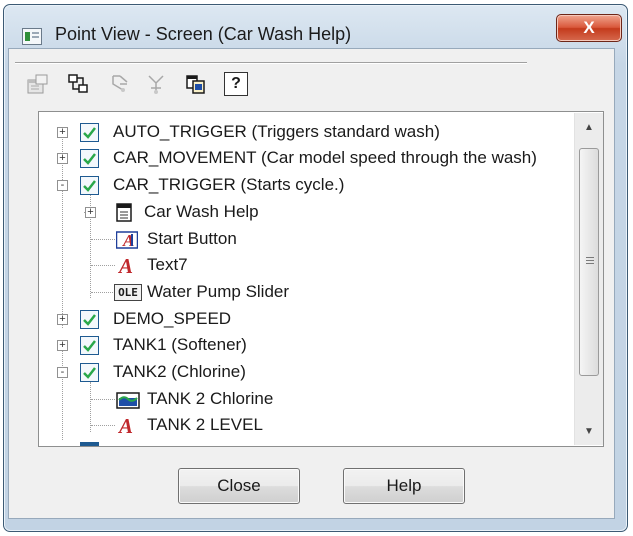  I want to click on tree-item-label: AUTO_TRIGGER (Triggers standard wash), so click(276, 131).